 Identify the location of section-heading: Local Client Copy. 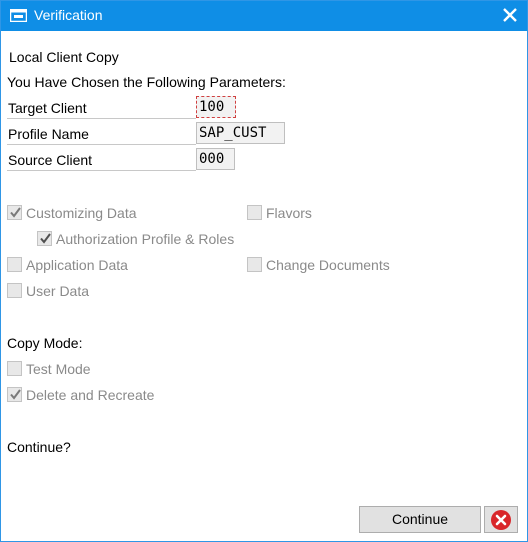
(64, 57).